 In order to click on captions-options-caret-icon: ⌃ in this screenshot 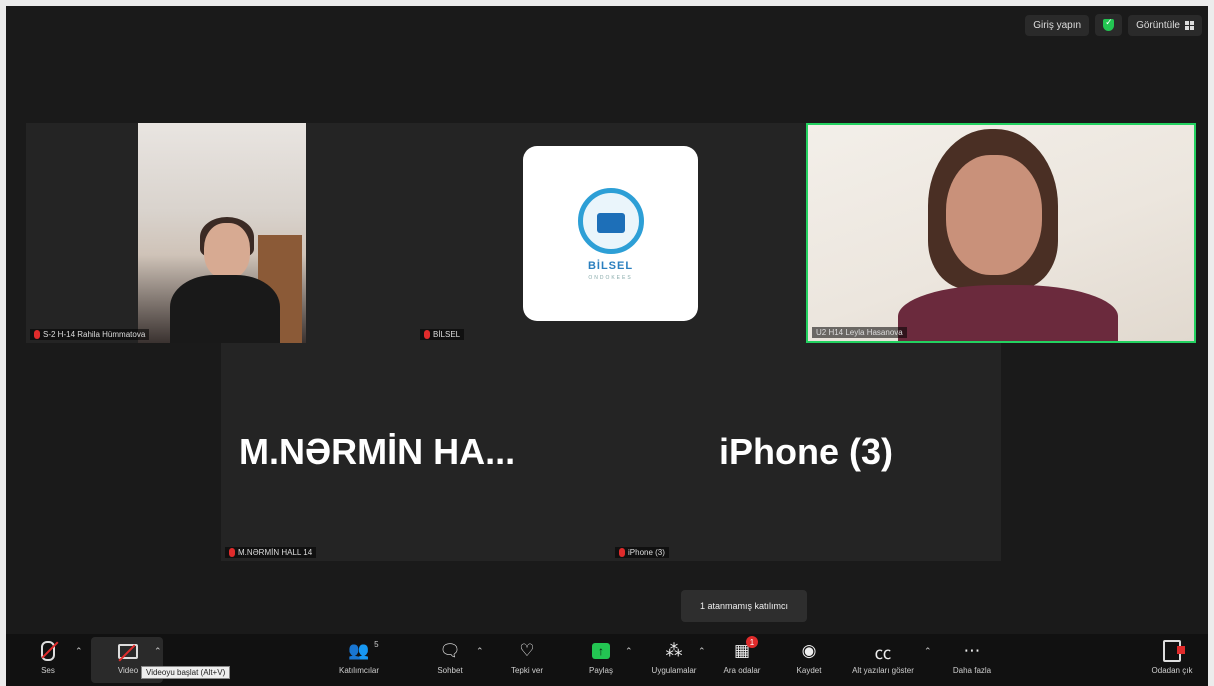, I will do `click(928, 651)`.